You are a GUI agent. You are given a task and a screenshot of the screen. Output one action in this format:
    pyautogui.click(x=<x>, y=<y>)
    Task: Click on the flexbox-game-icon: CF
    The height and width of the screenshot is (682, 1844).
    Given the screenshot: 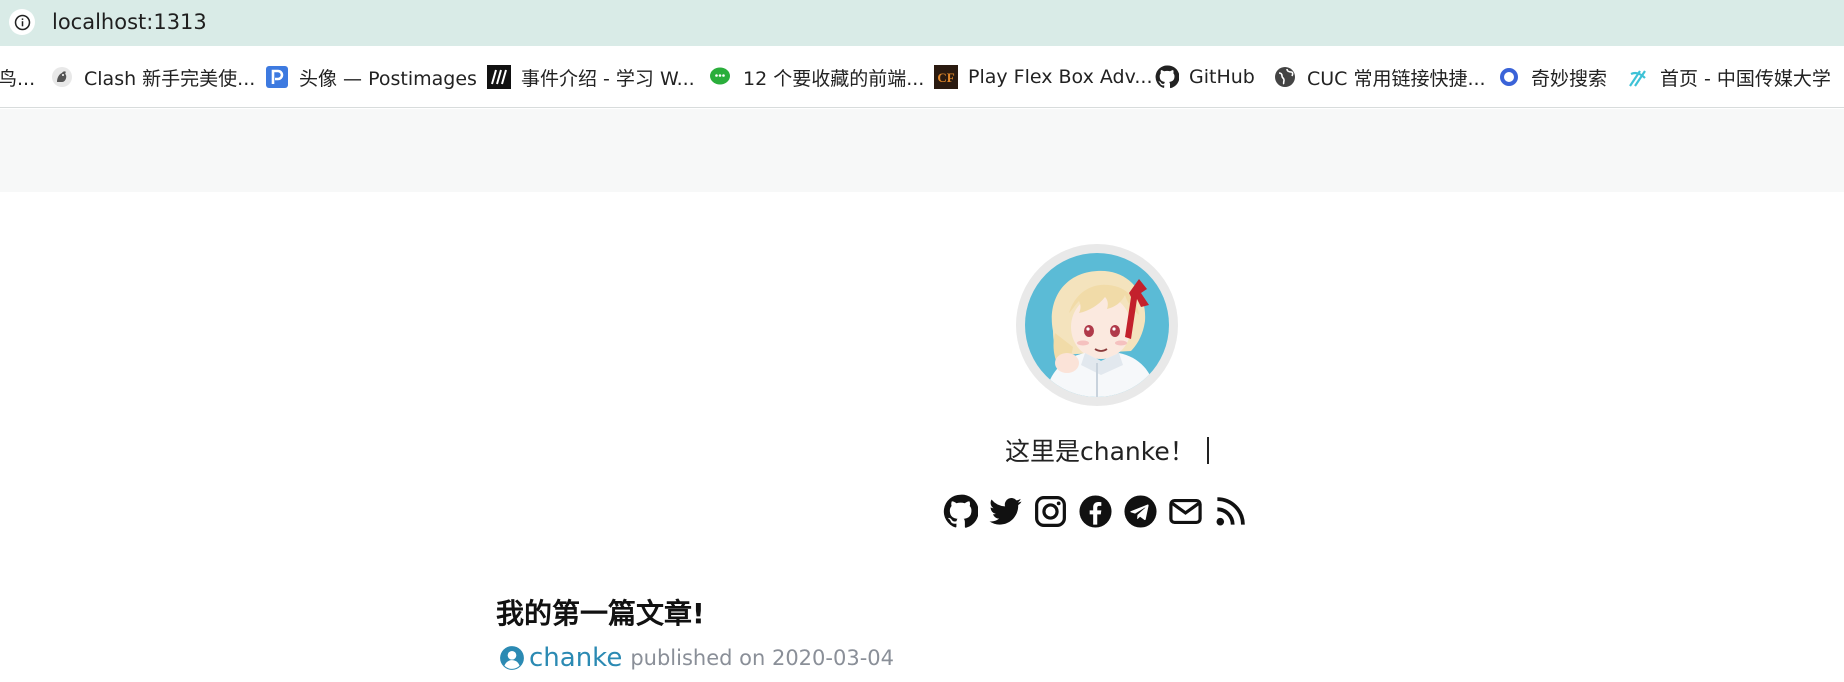 What is the action you would take?
    pyautogui.click(x=946, y=77)
    